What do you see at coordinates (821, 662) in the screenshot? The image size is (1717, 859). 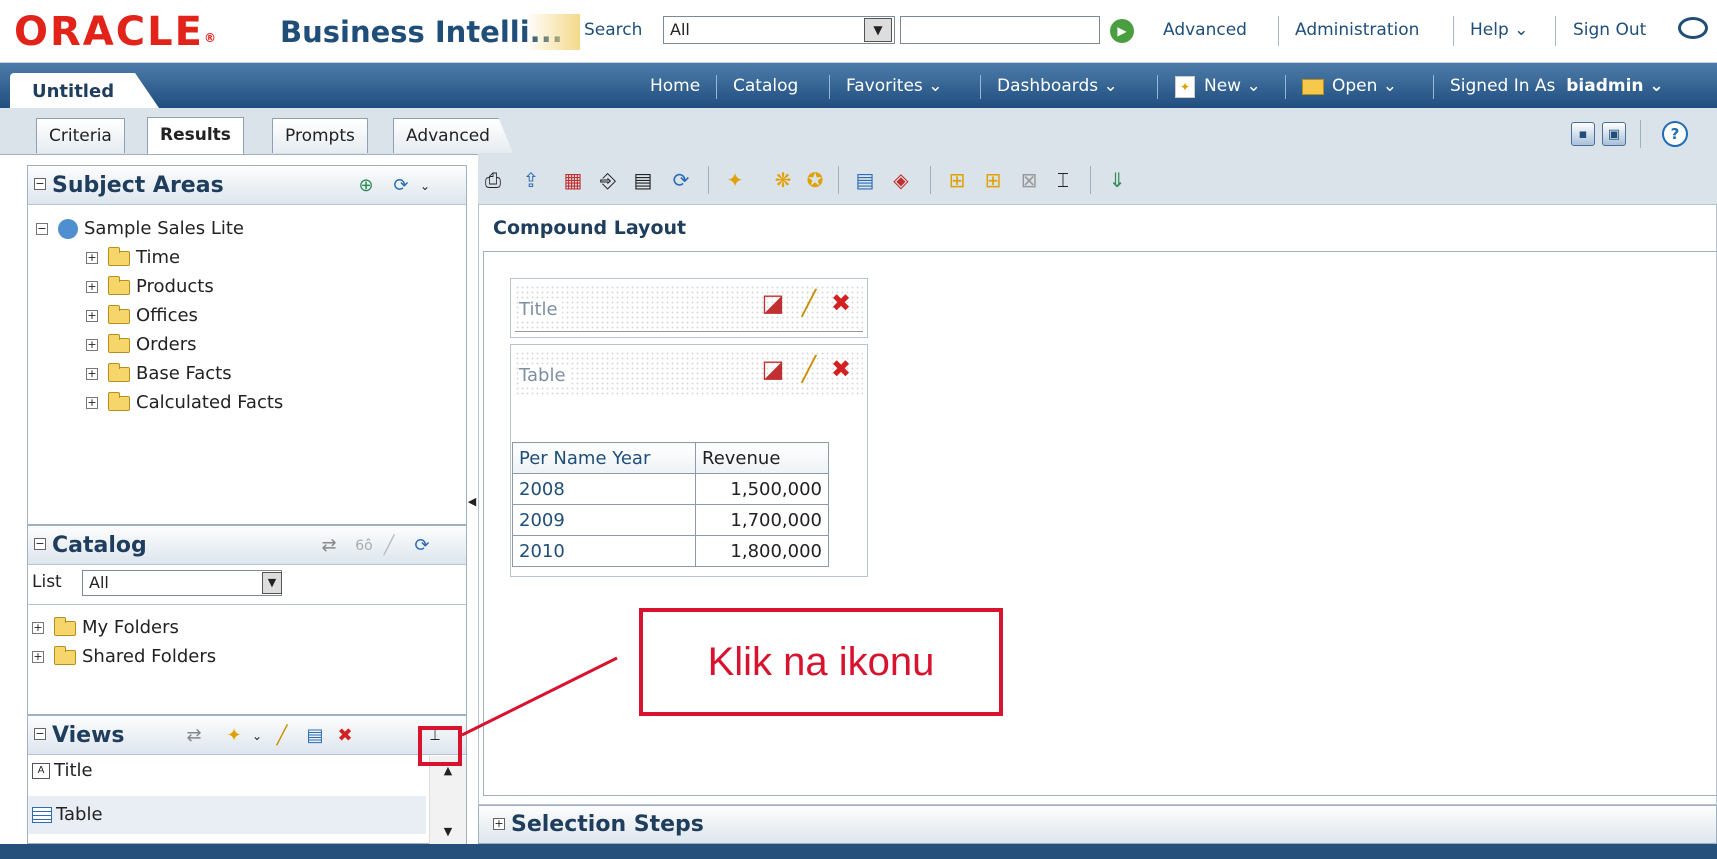 I see `annotation-callout: Klik na ikonu` at bounding box center [821, 662].